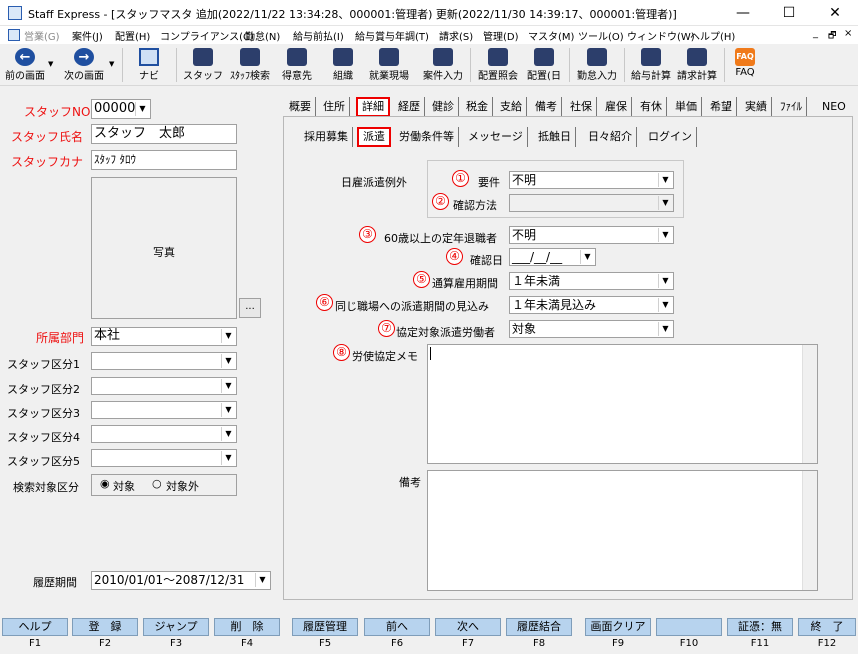 This screenshot has width=858, height=654. I want to click on dept-combo: 本社 ▼, so click(164, 336).